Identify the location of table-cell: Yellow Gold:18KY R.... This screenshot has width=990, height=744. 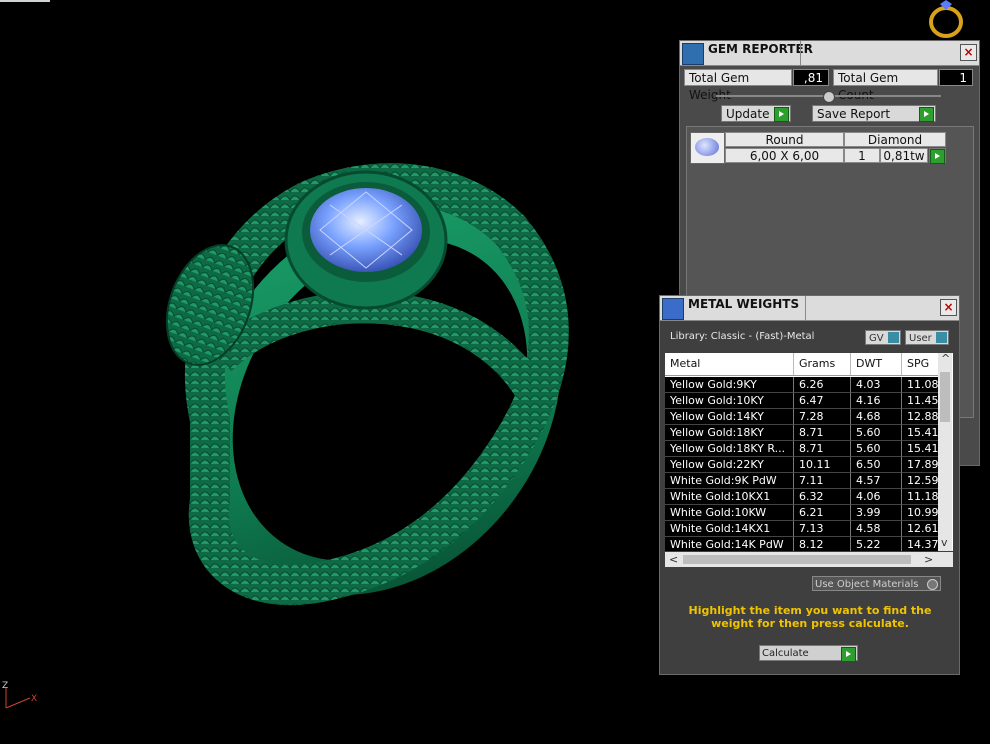
(729, 449).